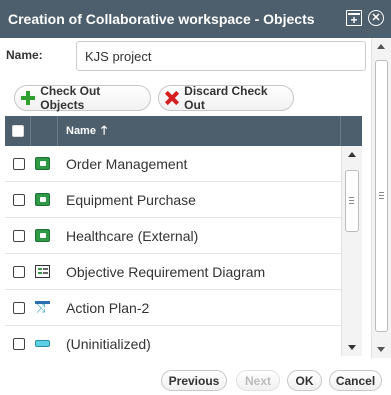 The image size is (391, 395). I want to click on check-out-objects-button: Check Out Objects, so click(82, 98).